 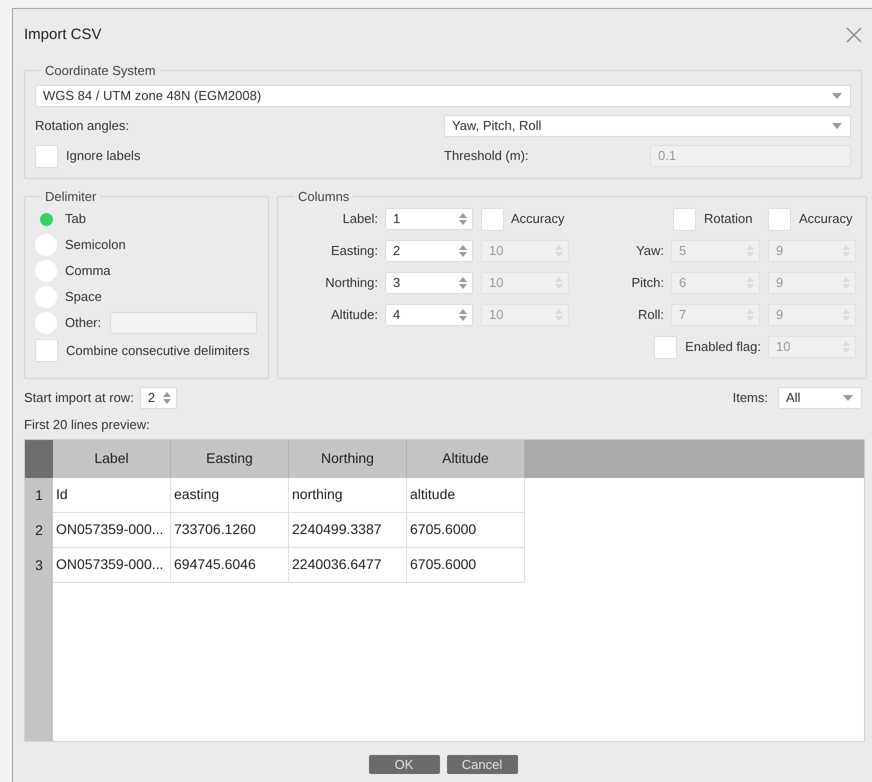 I want to click on radio-label: Tab, so click(x=75, y=219).